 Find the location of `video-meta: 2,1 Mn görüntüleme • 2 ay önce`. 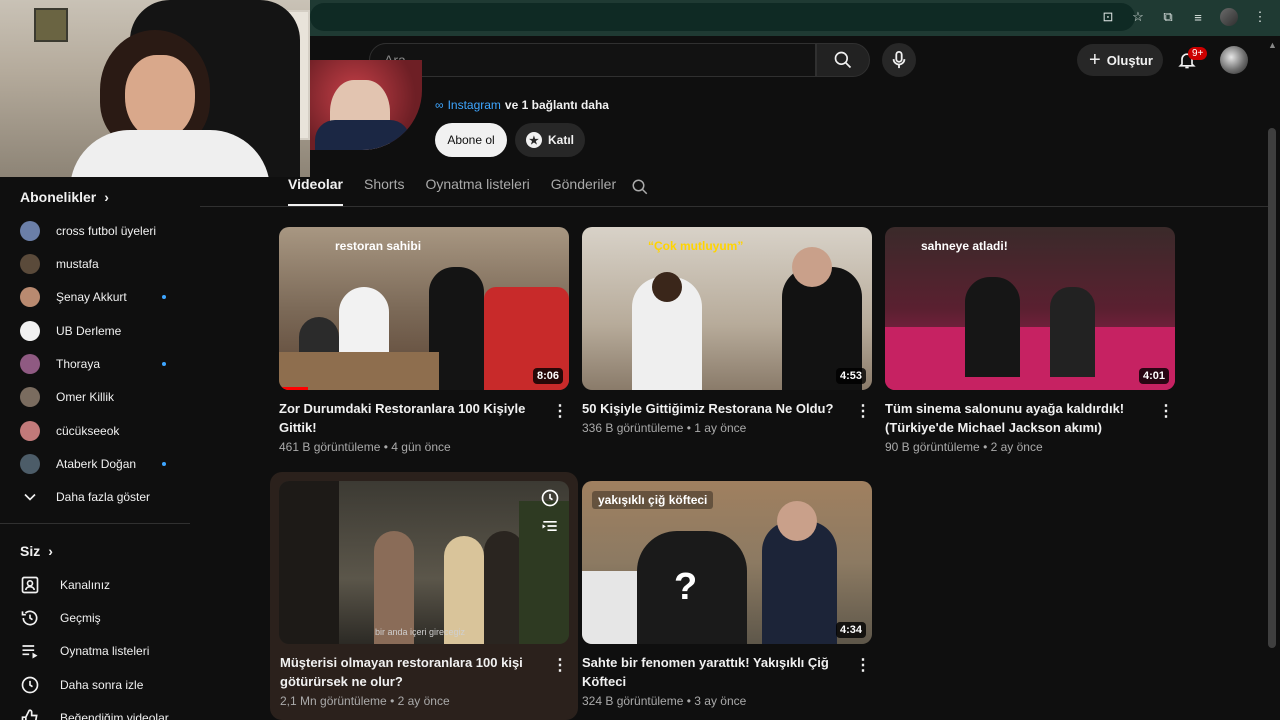

video-meta: 2,1 Mn görüntüleme • 2 ay önce is located at coordinates (365, 701).